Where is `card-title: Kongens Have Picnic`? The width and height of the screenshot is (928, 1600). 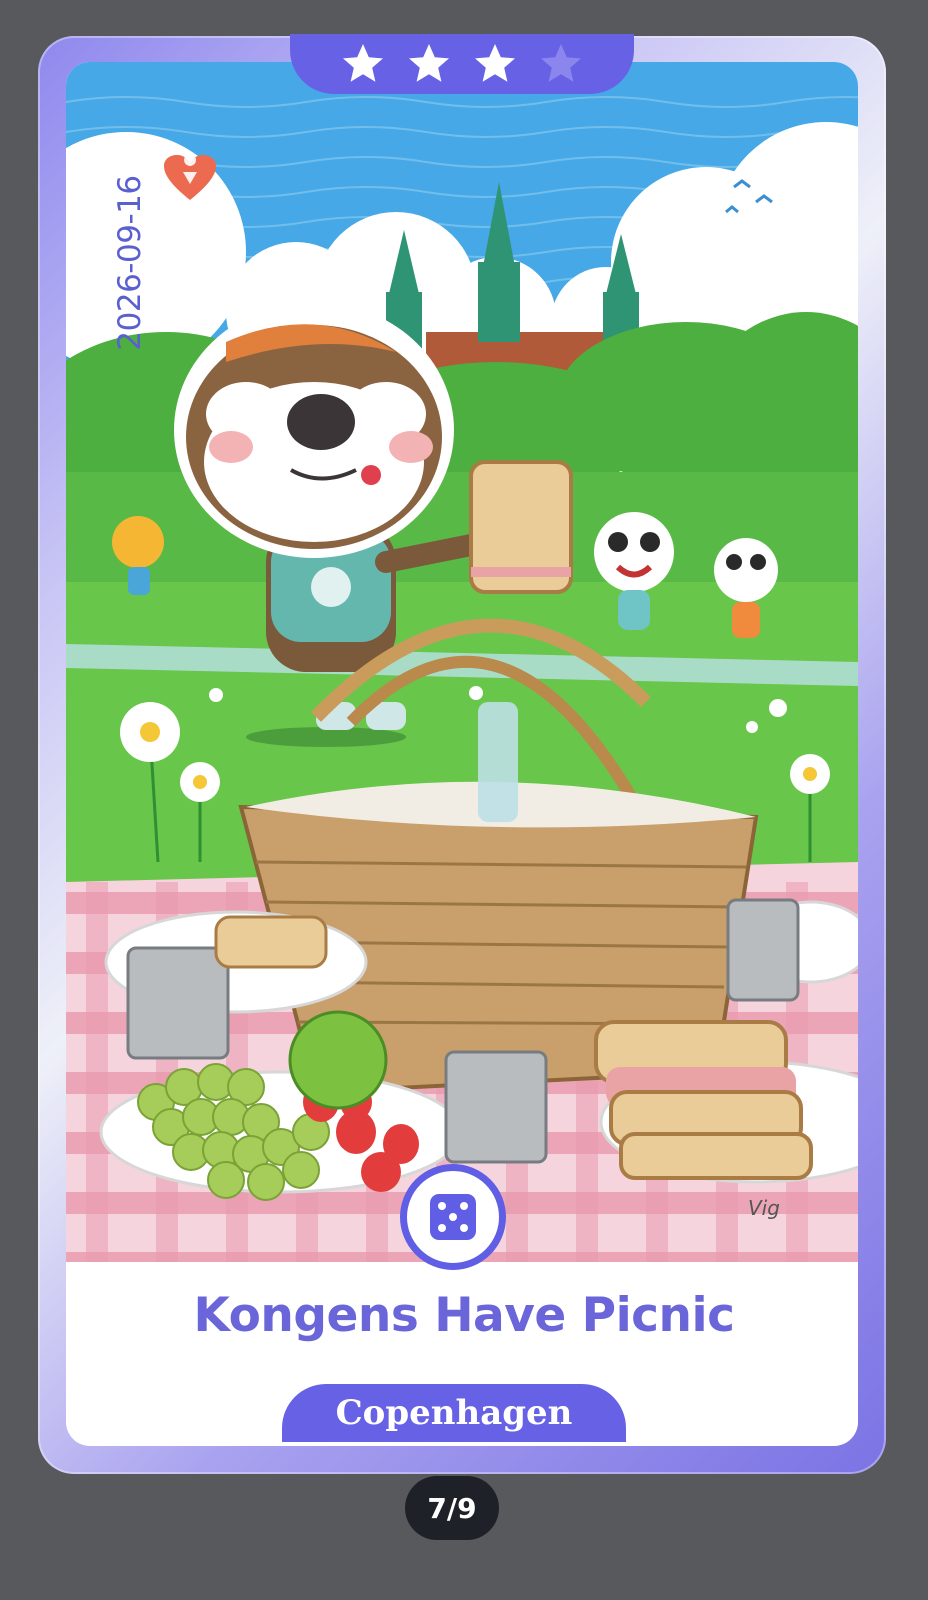 card-title: Kongens Have Picnic is located at coordinates (464, 1315).